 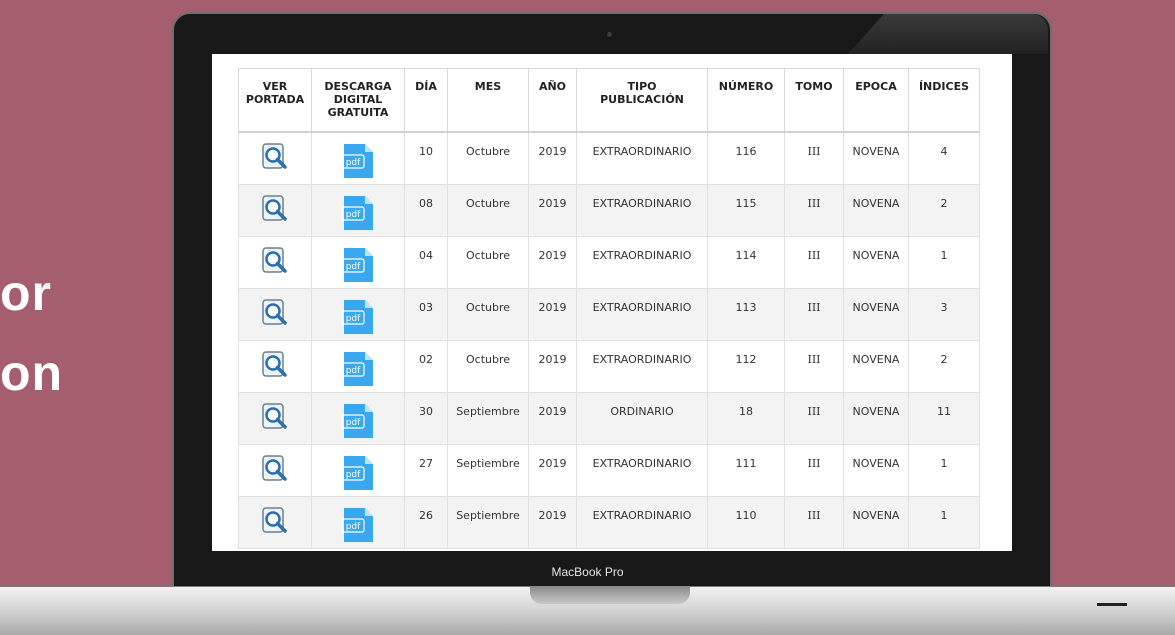 I want to click on cell-numero: 113, so click(x=746, y=314).